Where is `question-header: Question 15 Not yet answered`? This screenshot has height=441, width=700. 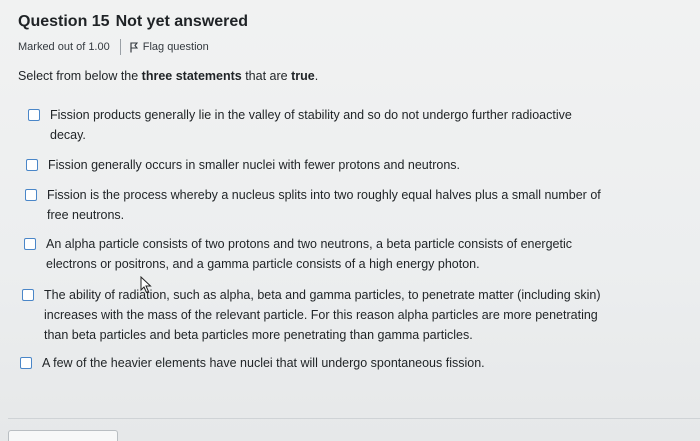
question-header: Question 15 Not yet answered is located at coordinates (133, 22).